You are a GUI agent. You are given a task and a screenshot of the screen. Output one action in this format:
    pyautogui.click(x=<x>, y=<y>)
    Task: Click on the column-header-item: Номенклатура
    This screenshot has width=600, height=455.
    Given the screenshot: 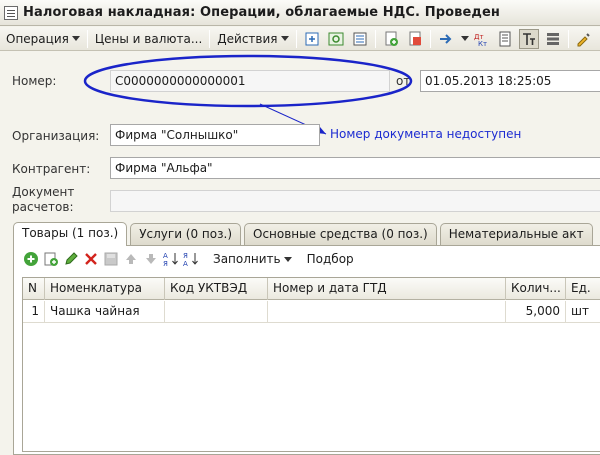 What is the action you would take?
    pyautogui.click(x=105, y=289)
    